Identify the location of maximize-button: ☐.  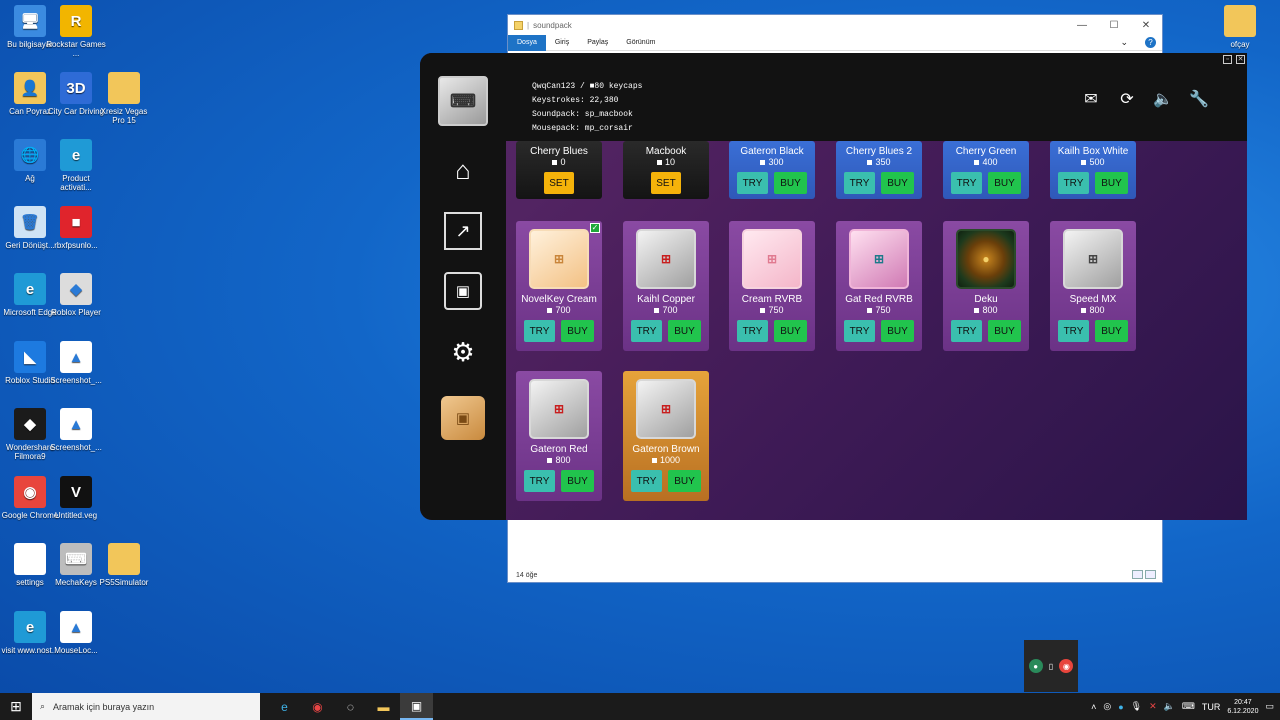
(1114, 25).